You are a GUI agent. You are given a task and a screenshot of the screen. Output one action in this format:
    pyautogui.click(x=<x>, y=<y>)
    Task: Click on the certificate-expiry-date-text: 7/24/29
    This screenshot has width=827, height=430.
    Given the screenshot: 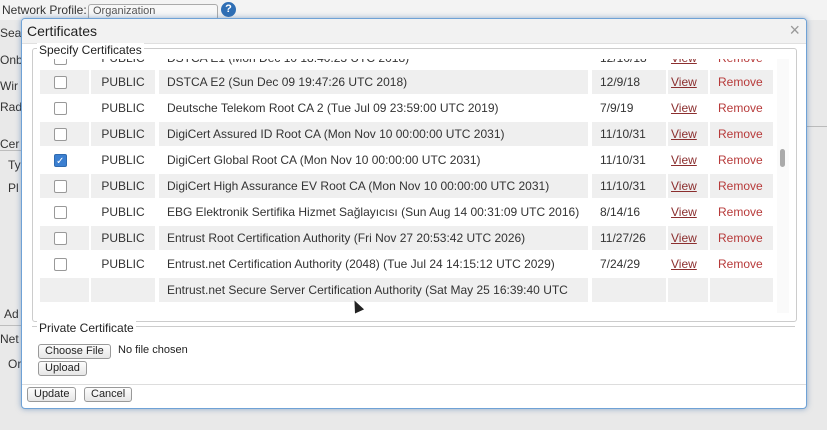 What is the action you would take?
    pyautogui.click(x=620, y=264)
    